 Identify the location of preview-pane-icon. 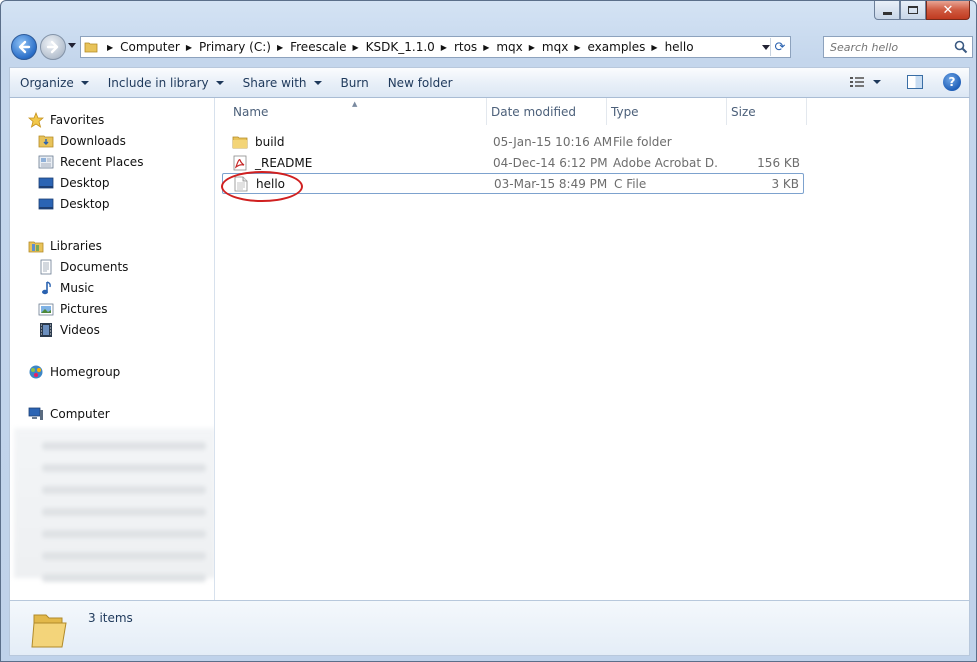
(915, 82).